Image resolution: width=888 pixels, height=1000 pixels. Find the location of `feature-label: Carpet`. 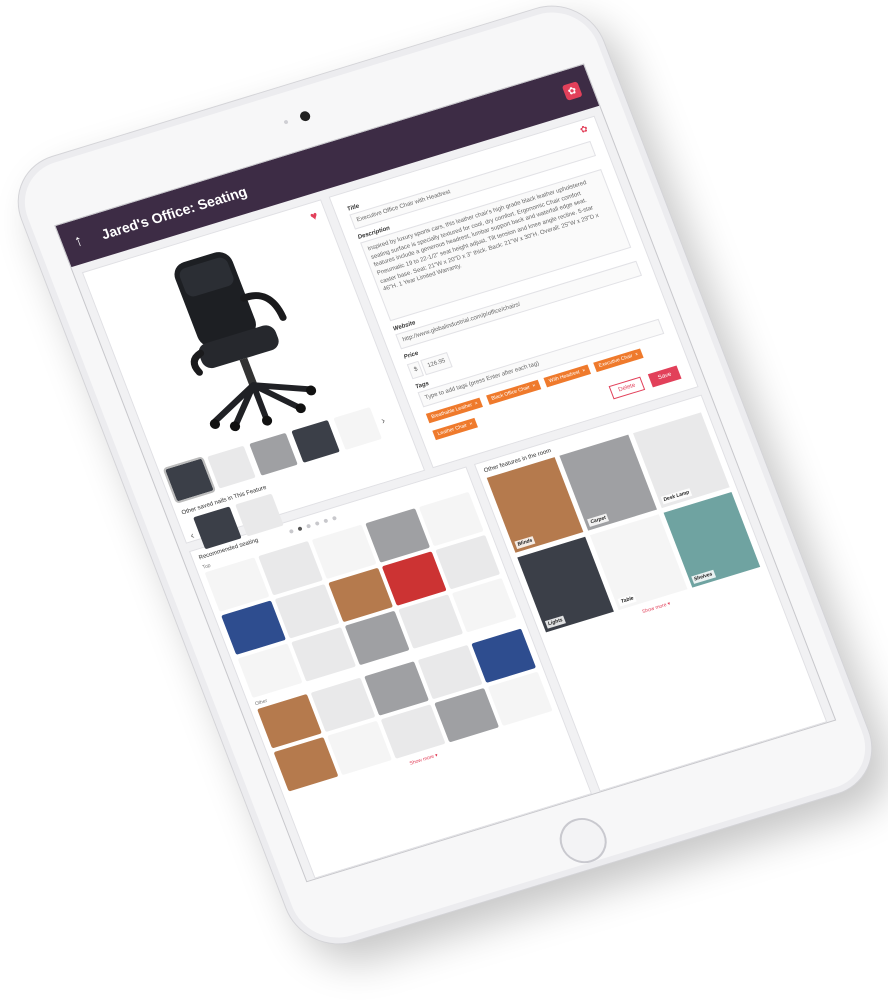

feature-label: Carpet is located at coordinates (598, 520).